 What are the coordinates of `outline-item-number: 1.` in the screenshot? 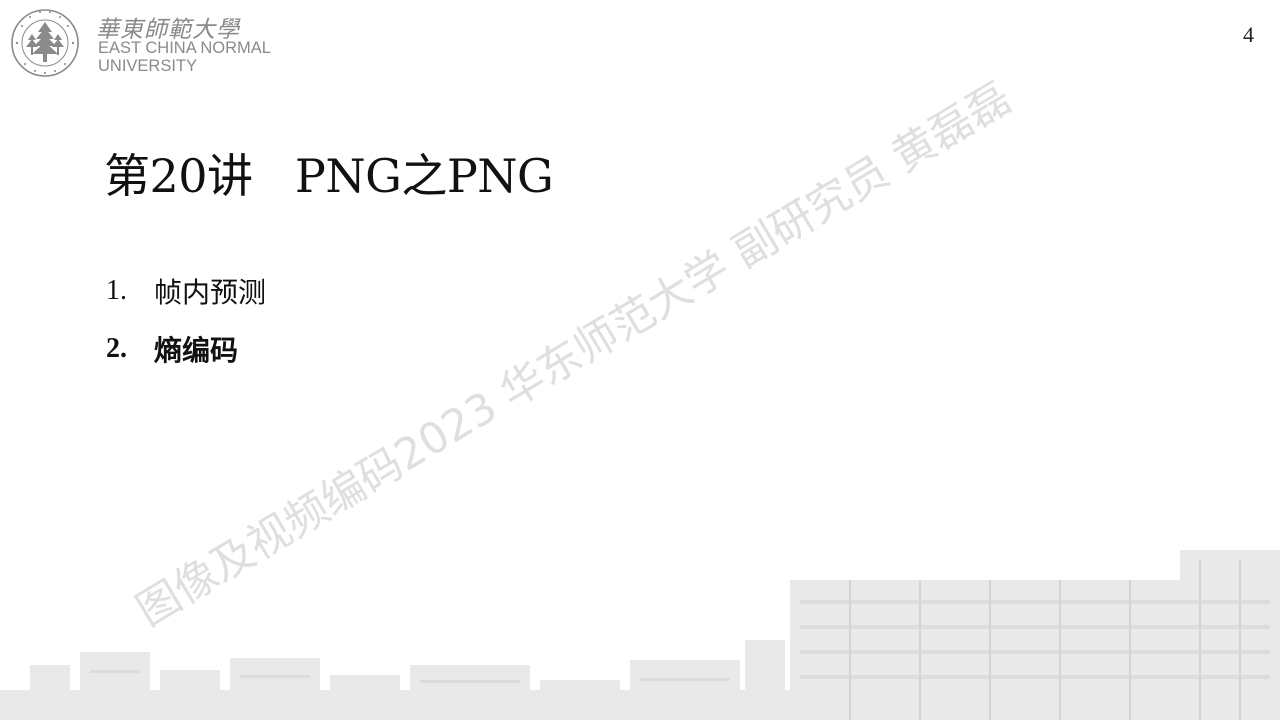 It's located at (116, 290).